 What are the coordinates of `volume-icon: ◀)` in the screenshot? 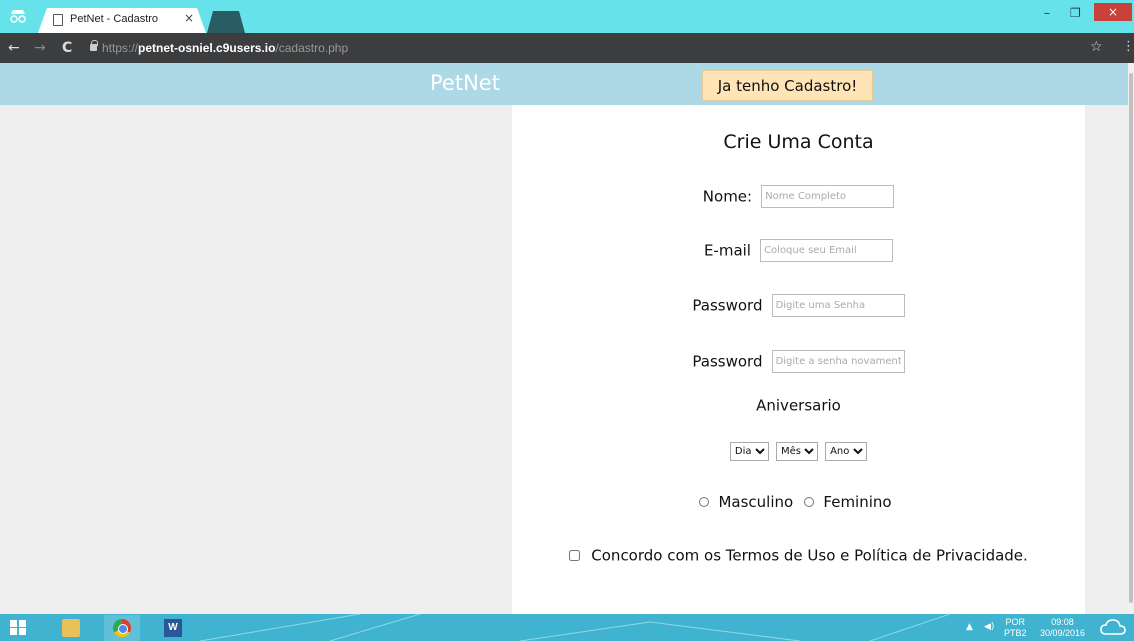 It's located at (989, 627).